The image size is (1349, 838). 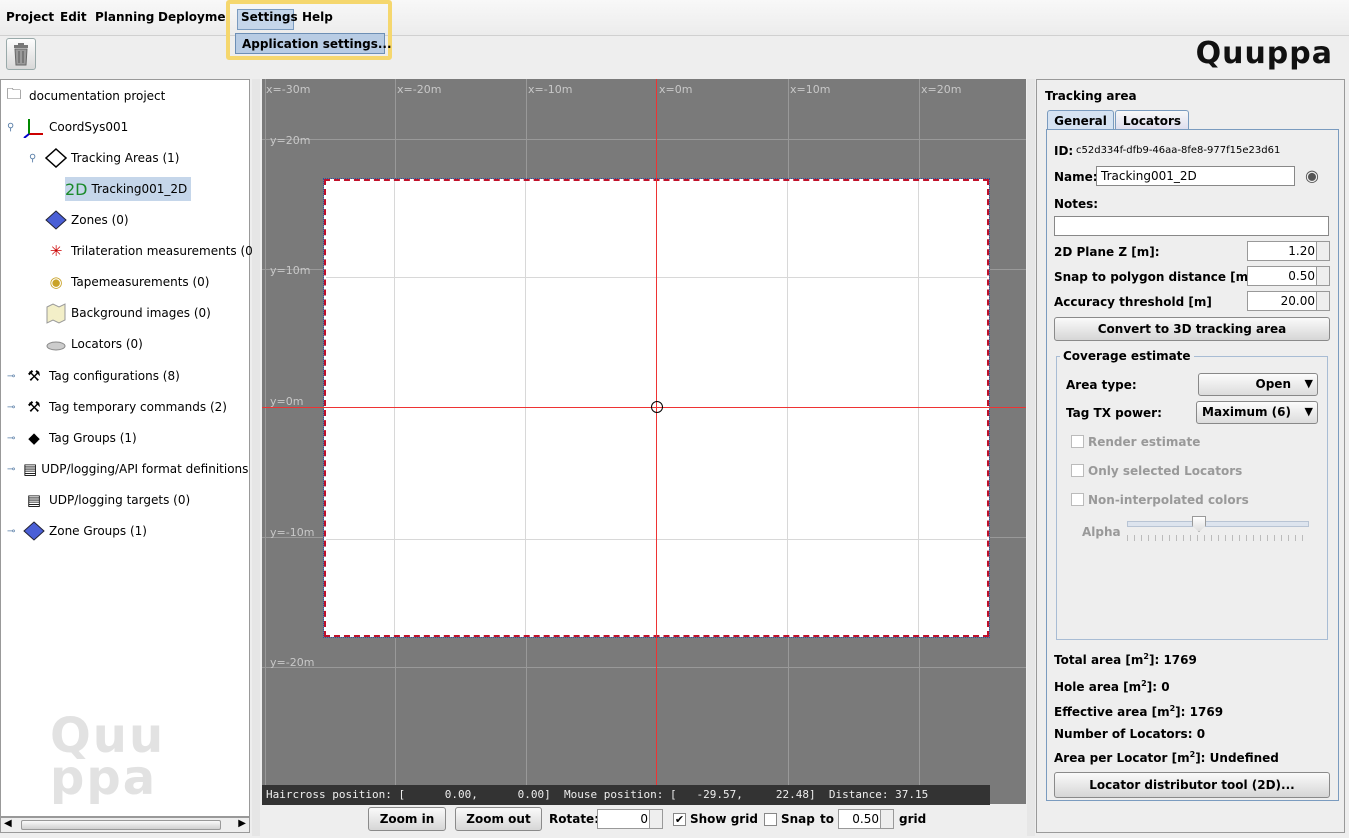 I want to click on tree-tapemeasurements: ◉ Tapemeasurements (0), so click(x=127, y=282).